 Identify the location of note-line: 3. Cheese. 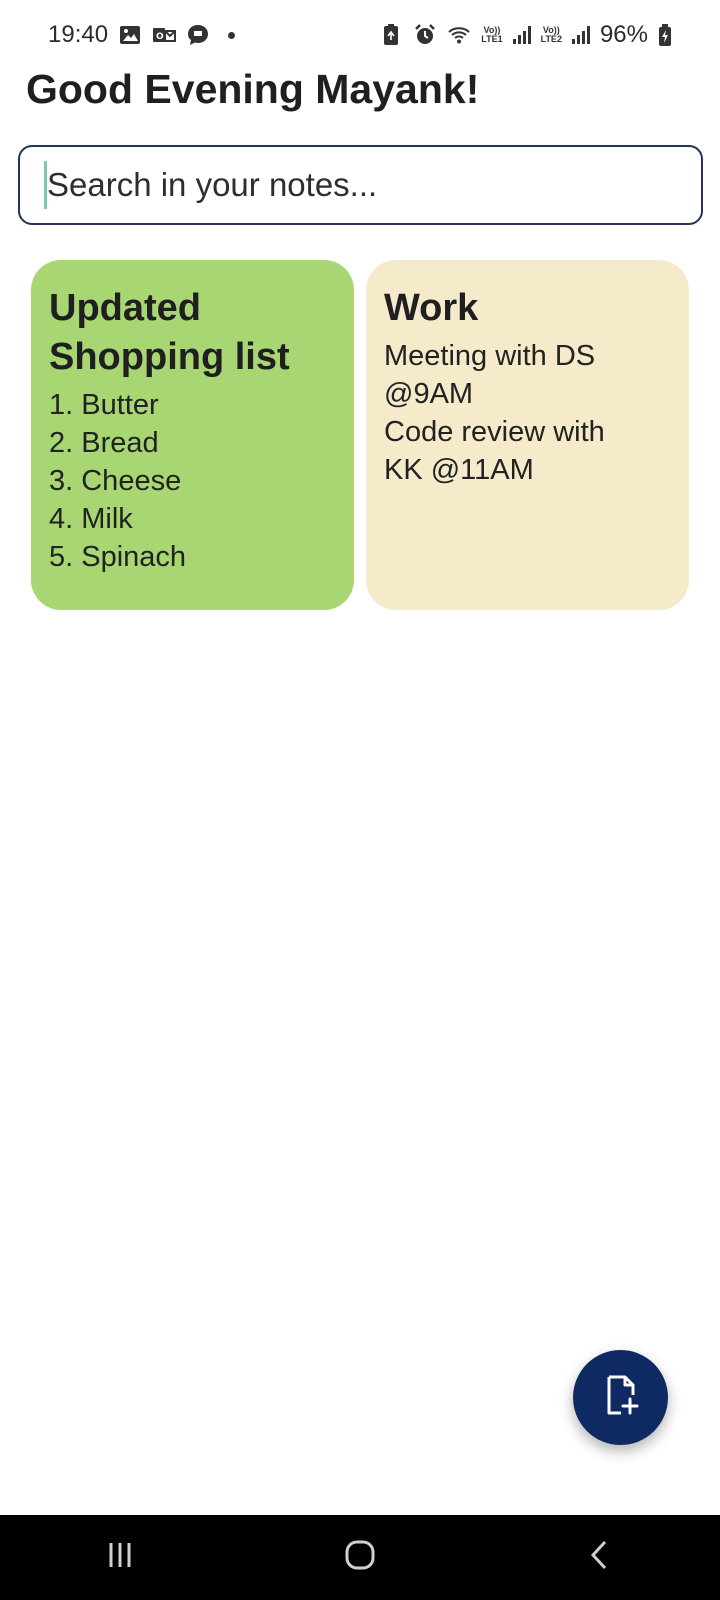
(115, 481).